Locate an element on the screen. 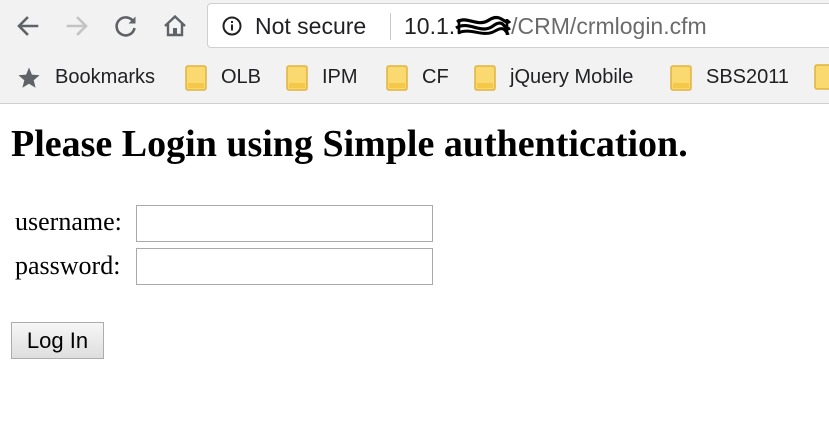  back-button is located at coordinates (28, 26).